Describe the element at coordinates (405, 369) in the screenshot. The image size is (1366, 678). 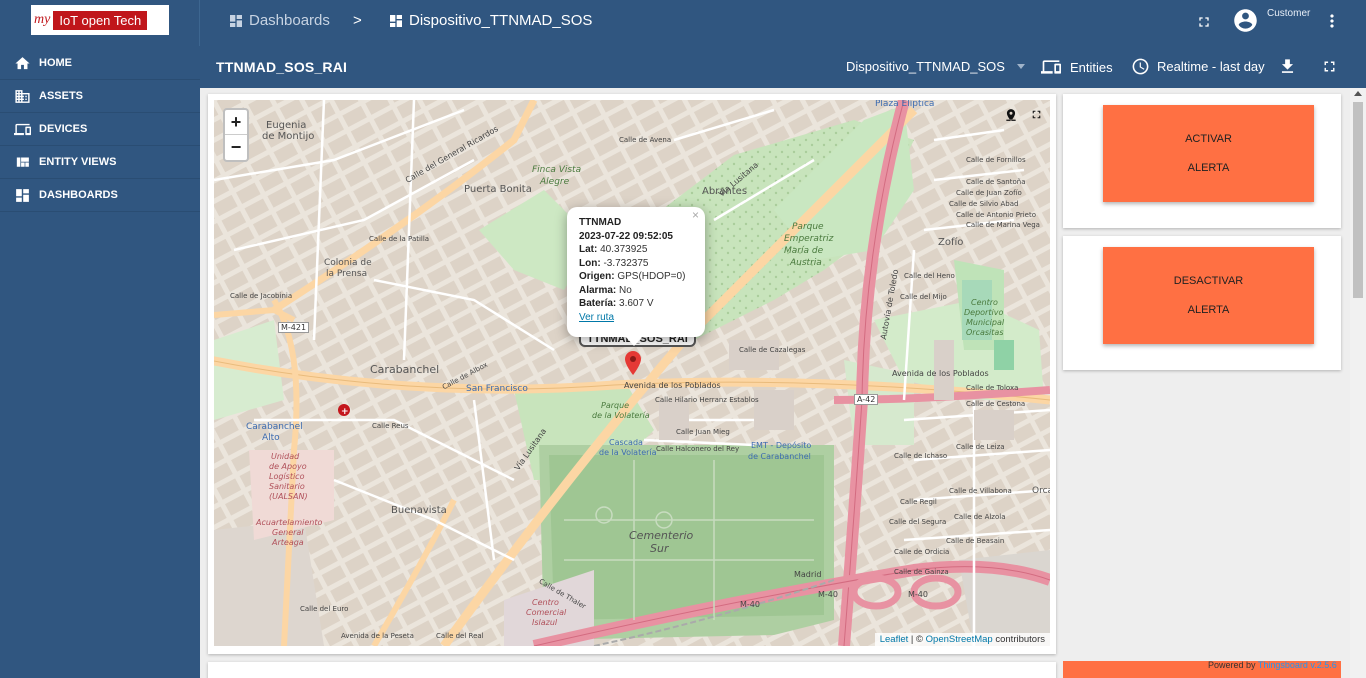
I see `map-label: Carabanchel` at that location.